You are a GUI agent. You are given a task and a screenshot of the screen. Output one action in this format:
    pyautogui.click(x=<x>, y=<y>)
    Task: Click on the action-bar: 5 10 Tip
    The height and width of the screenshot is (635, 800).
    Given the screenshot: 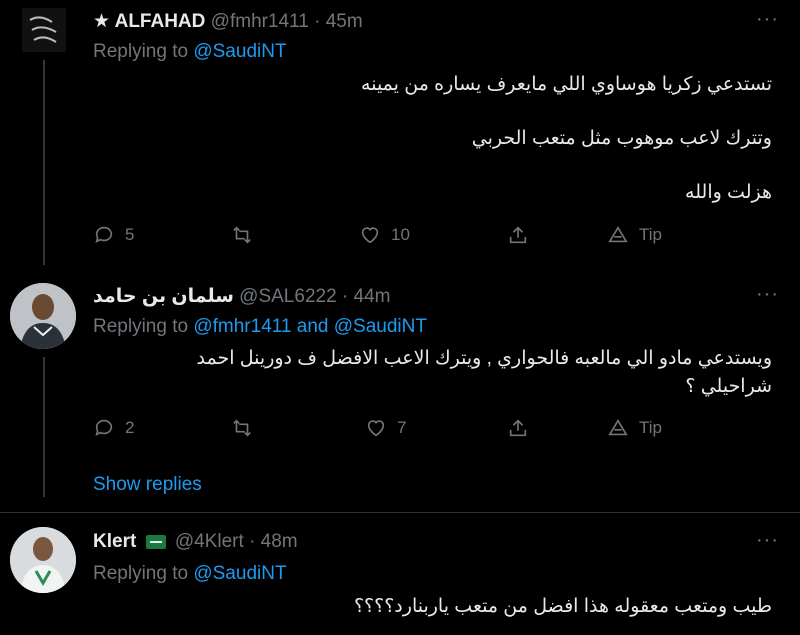 What is the action you would take?
    pyautogui.click(x=393, y=237)
    